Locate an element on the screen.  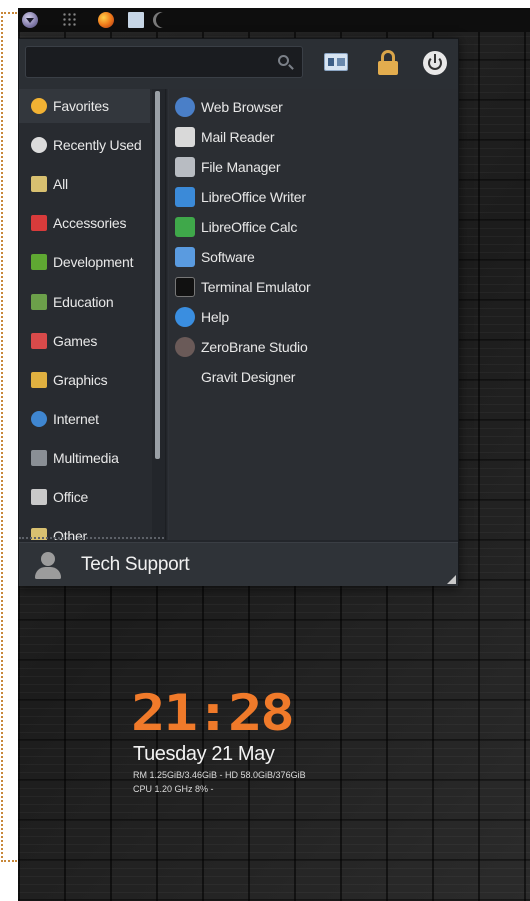
mail-reader-icon is located at coordinates (185, 137).